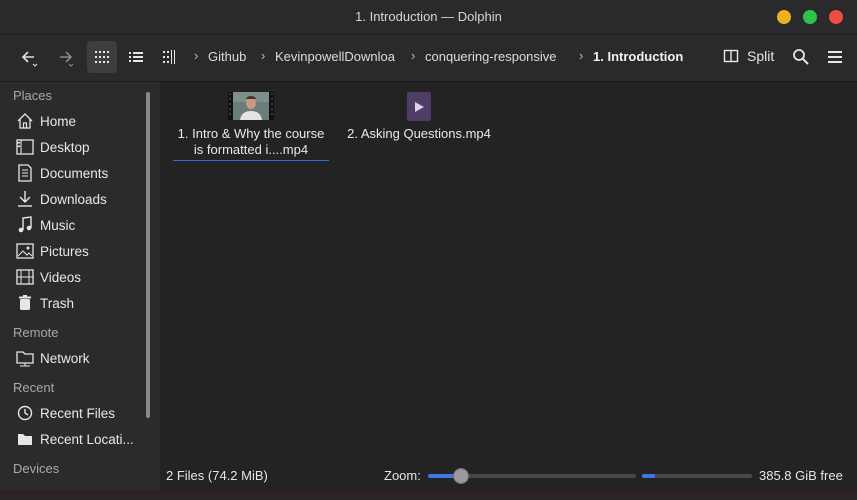 The width and height of the screenshot is (857, 500). Describe the element at coordinates (36, 468) in the screenshot. I see `section-devices: Devices` at that location.